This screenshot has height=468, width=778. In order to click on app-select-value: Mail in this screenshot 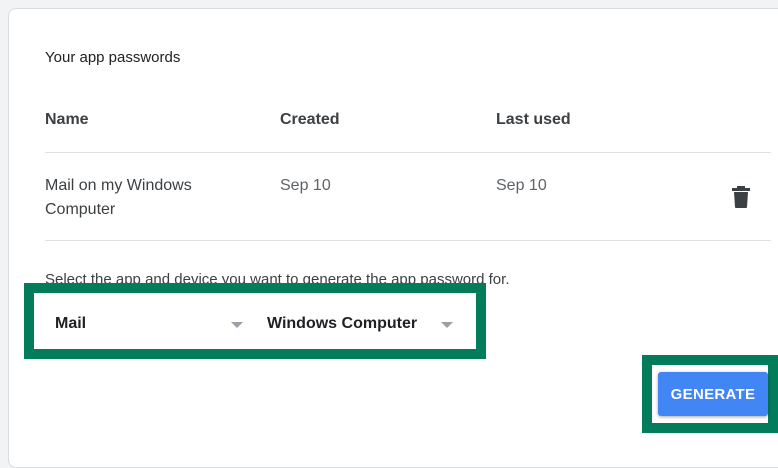, I will do `click(71, 323)`.